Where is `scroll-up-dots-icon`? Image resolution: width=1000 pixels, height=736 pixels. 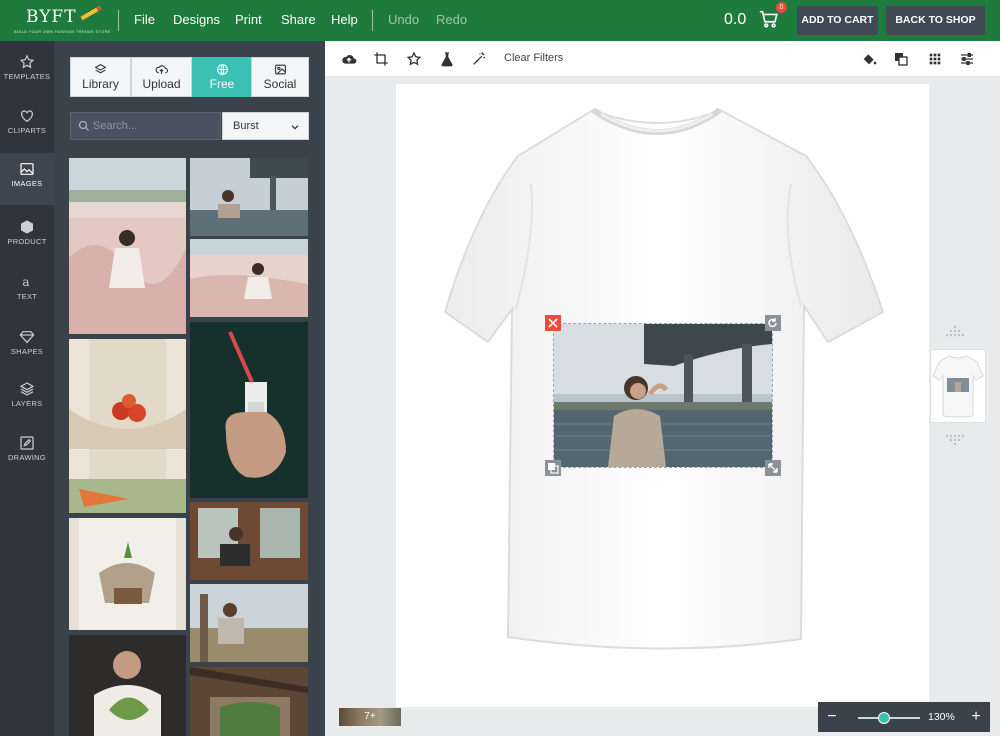
scroll-up-dots-icon is located at coordinates (955, 331).